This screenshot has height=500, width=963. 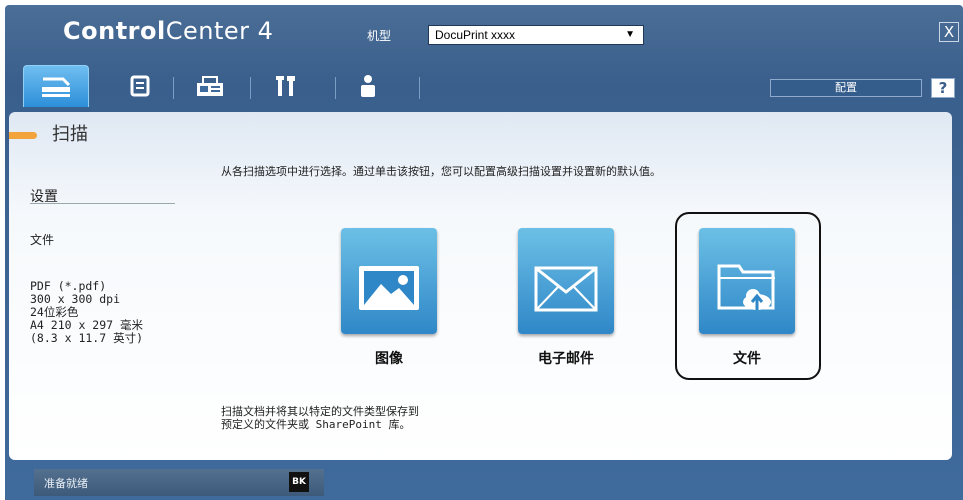 I want to click on help-button: ?, so click(x=943, y=88).